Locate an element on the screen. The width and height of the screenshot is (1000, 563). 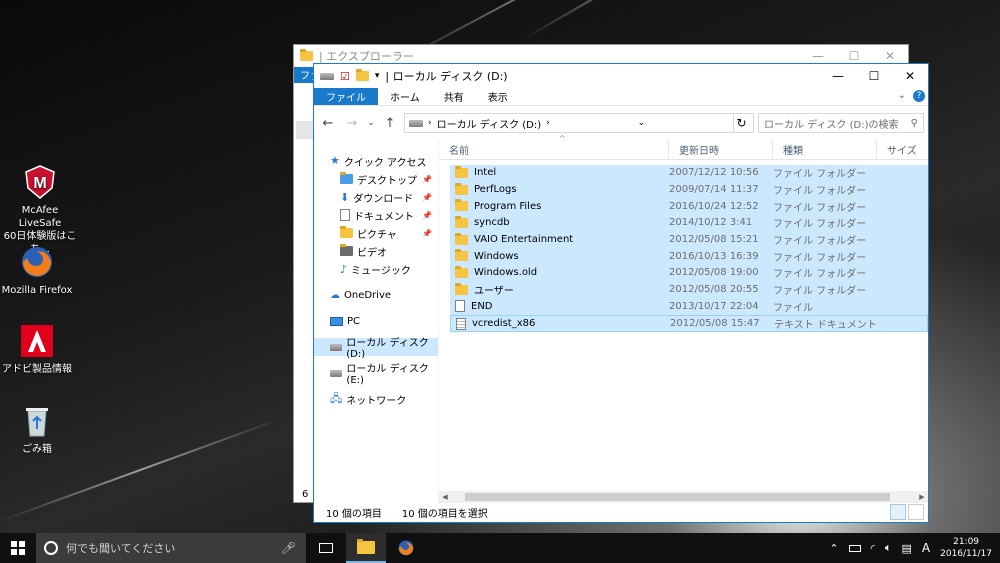
file-type: ファイル フォルダー is located at coordinates (820, 225).